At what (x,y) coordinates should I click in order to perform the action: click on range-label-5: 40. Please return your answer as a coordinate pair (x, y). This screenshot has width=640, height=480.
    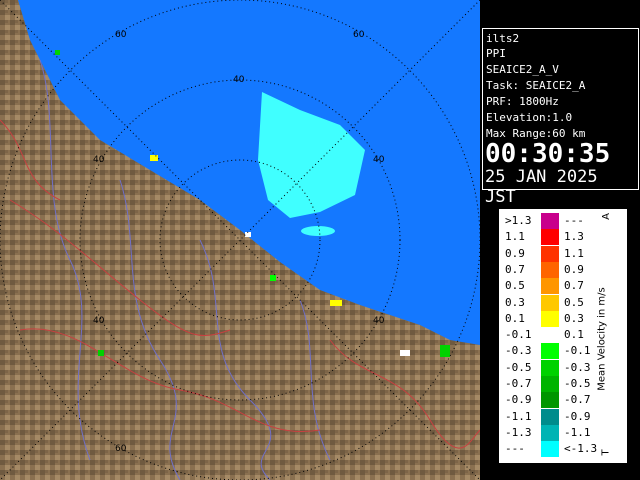
    Looking at the image, I should click on (379, 160).